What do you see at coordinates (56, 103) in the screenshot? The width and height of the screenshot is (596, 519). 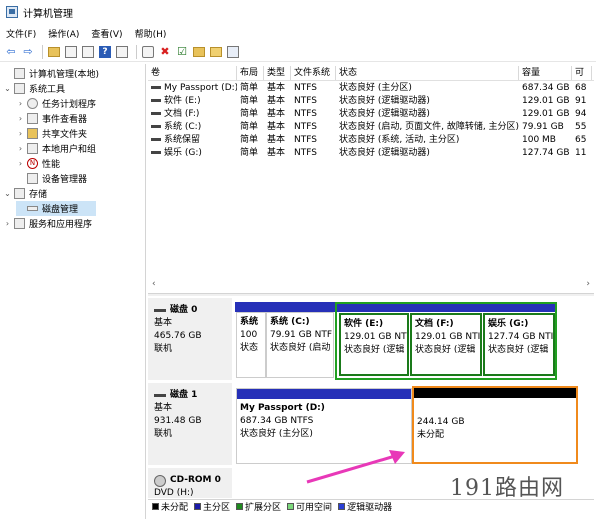 I see `tree-task-scheduler: › 任务计划程序` at bounding box center [56, 103].